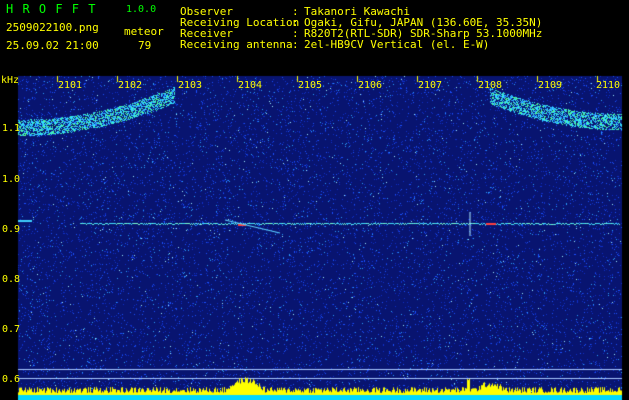 This screenshot has width=629, height=400. I want to click on freq-tick-label: 0.9, so click(11, 229).